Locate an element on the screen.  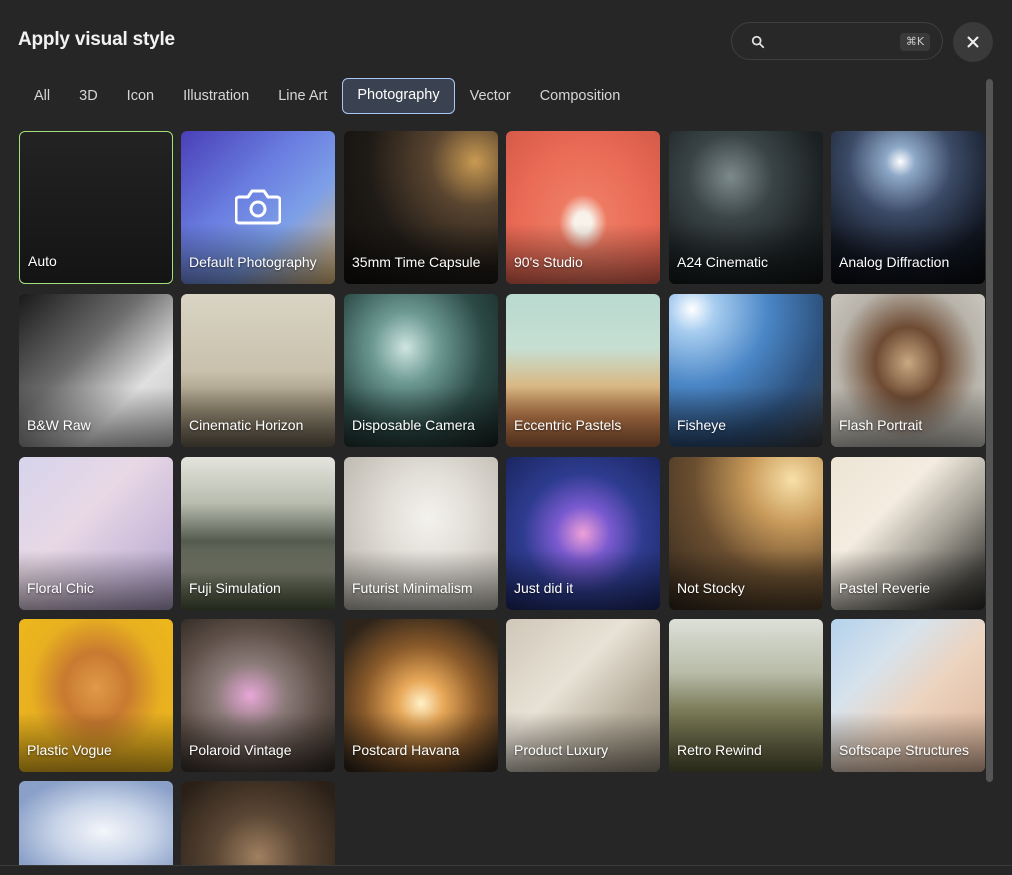
style-label: Flash Portrait is located at coordinates (881, 425).